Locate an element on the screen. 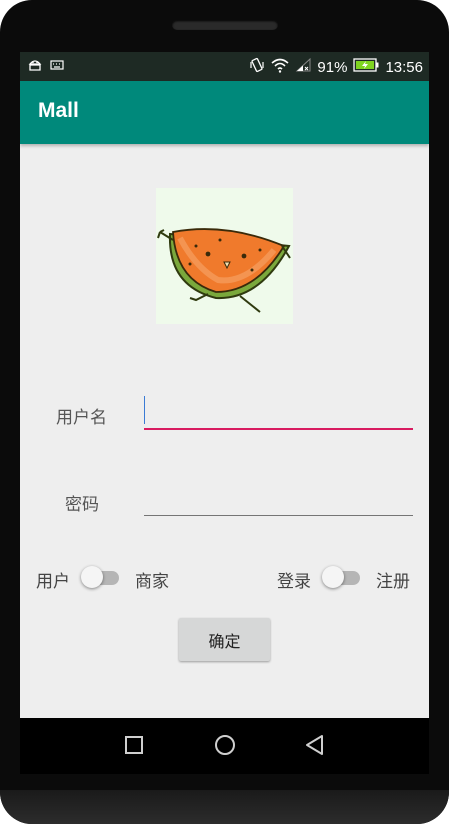 This screenshot has width=449, height=824. home-icon is located at coordinates (225, 747).